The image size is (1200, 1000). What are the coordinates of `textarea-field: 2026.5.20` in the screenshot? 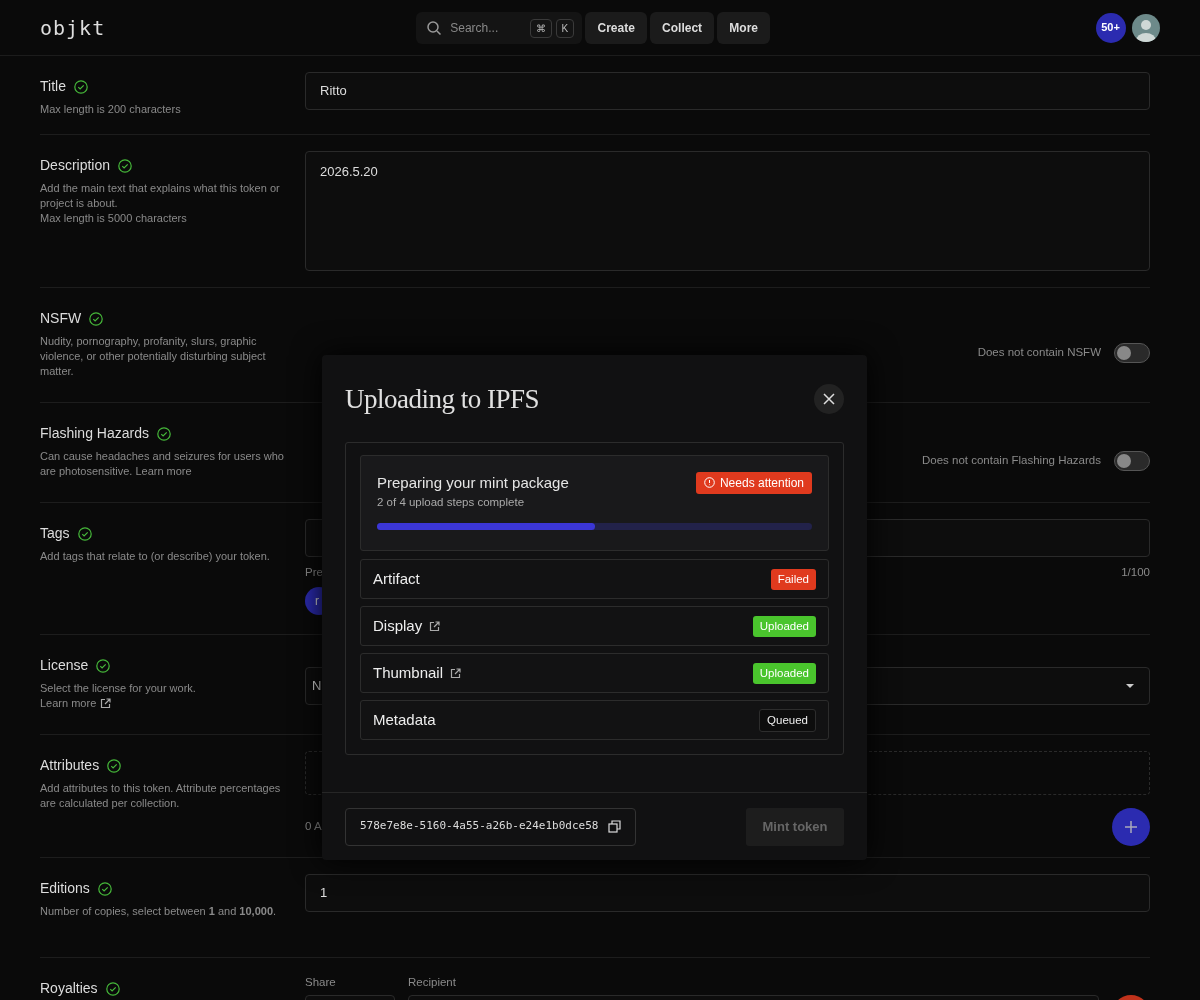 It's located at (727, 211).